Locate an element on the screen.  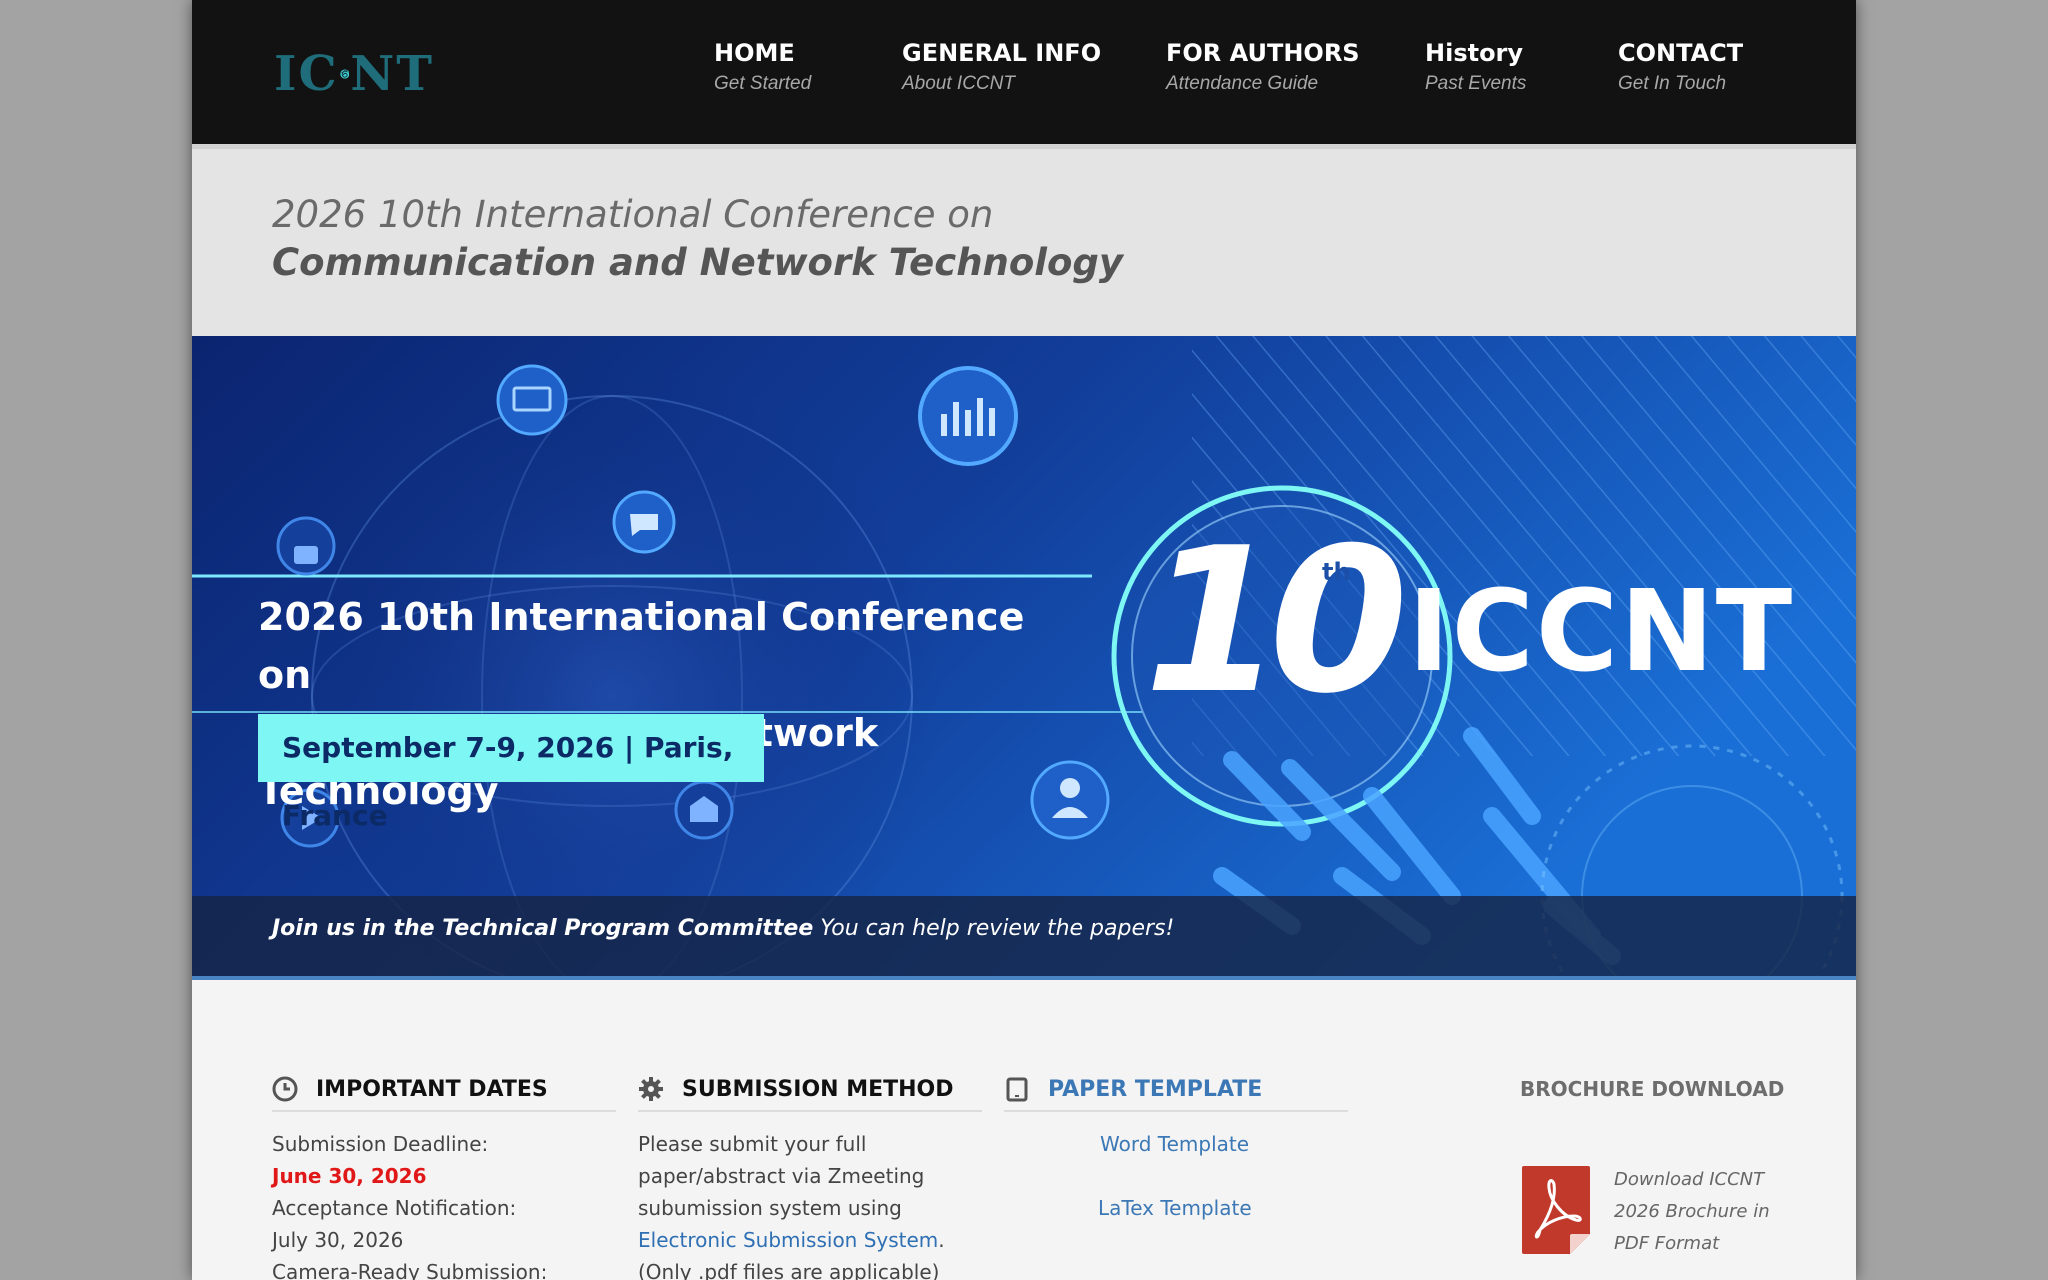
banner-acronym: ICCNT is located at coordinates (1601, 632).